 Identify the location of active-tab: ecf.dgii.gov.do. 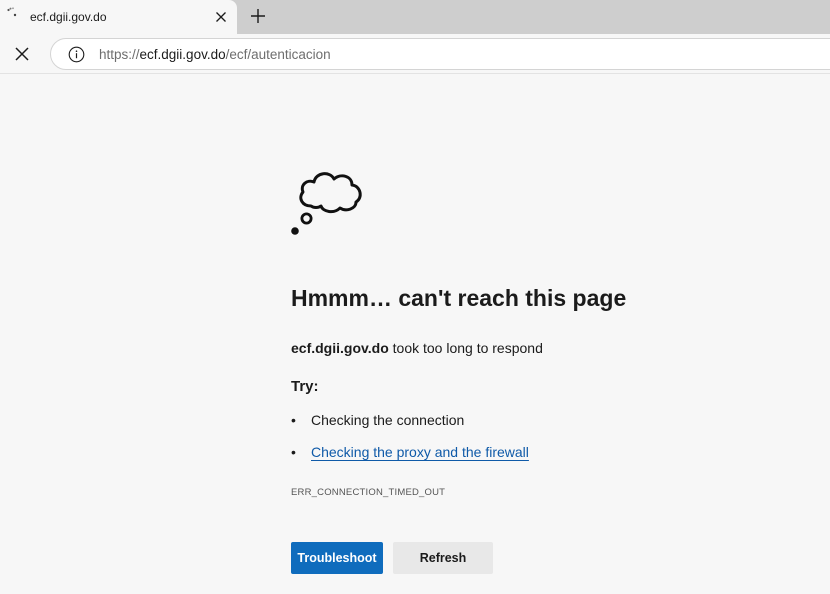
(118, 17).